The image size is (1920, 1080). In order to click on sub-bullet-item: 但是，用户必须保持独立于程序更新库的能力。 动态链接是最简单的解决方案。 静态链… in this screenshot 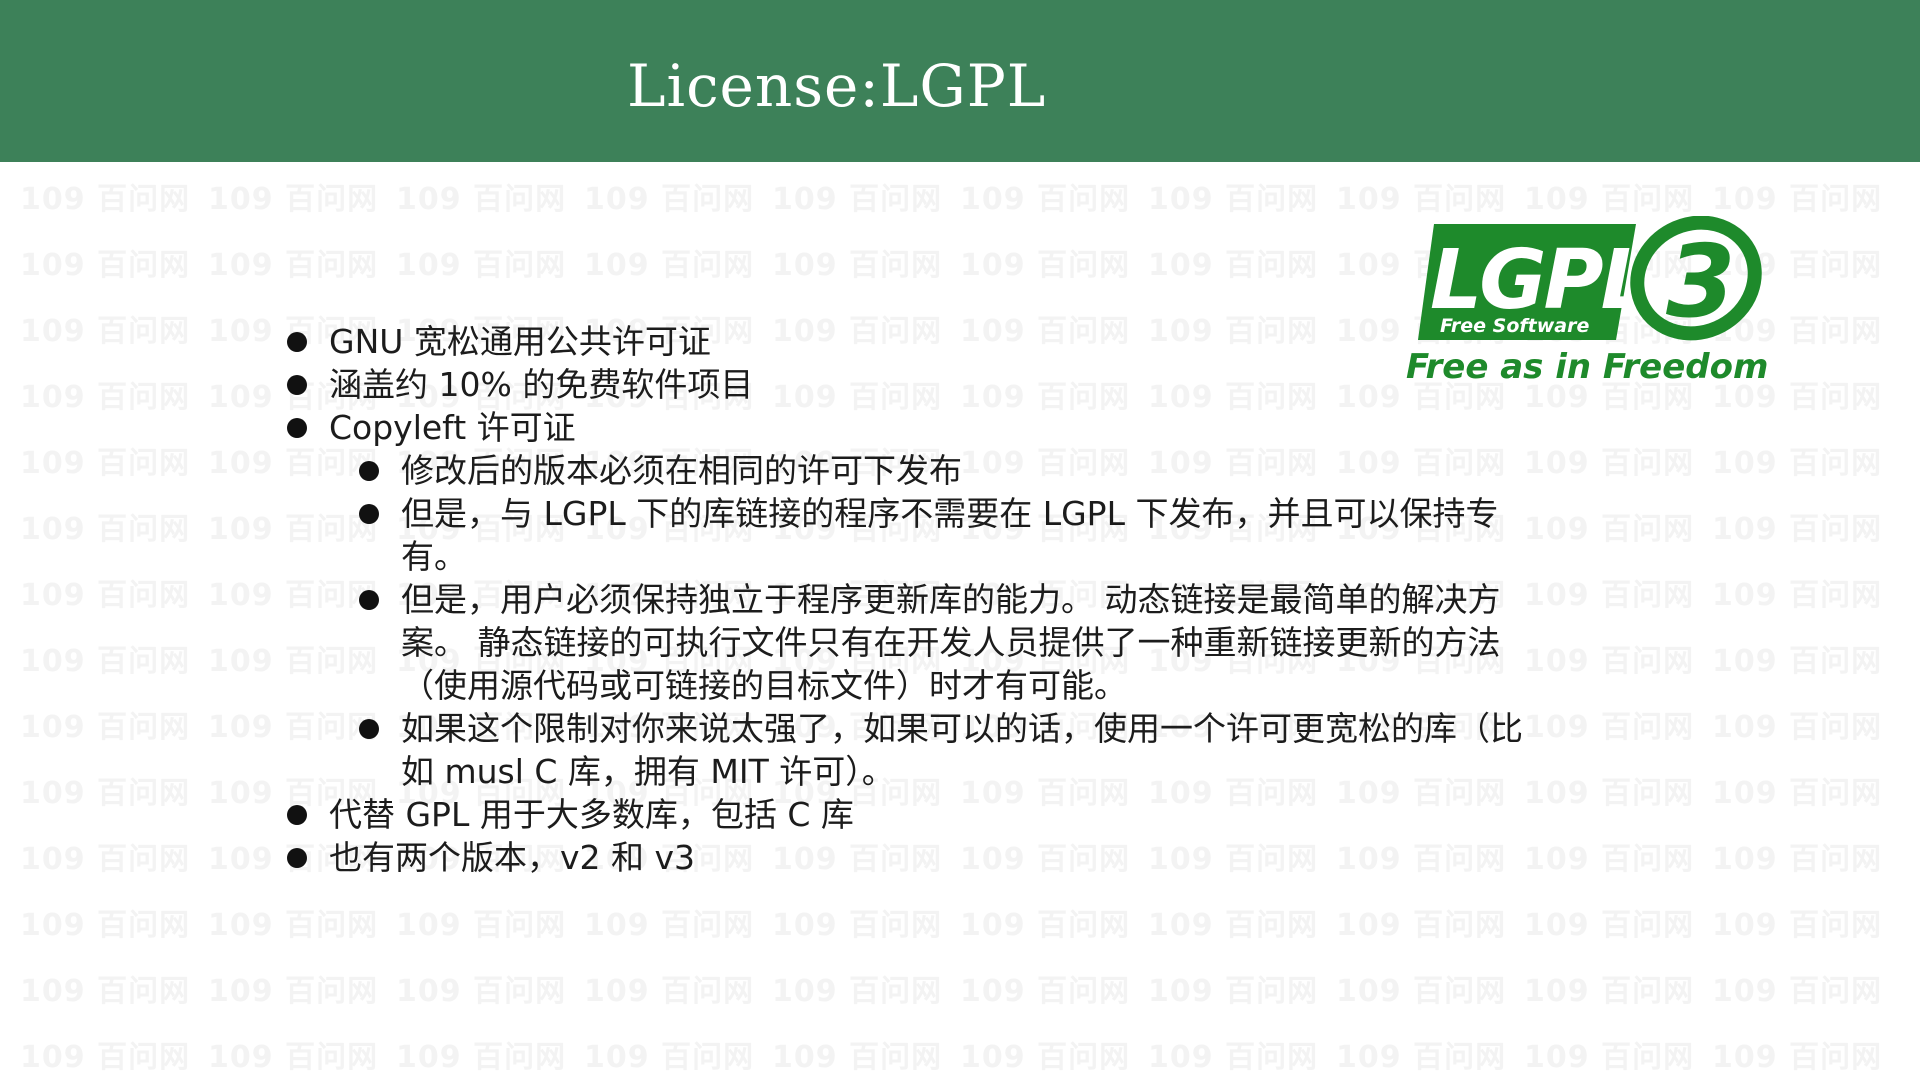, I will do `click(953, 642)`.